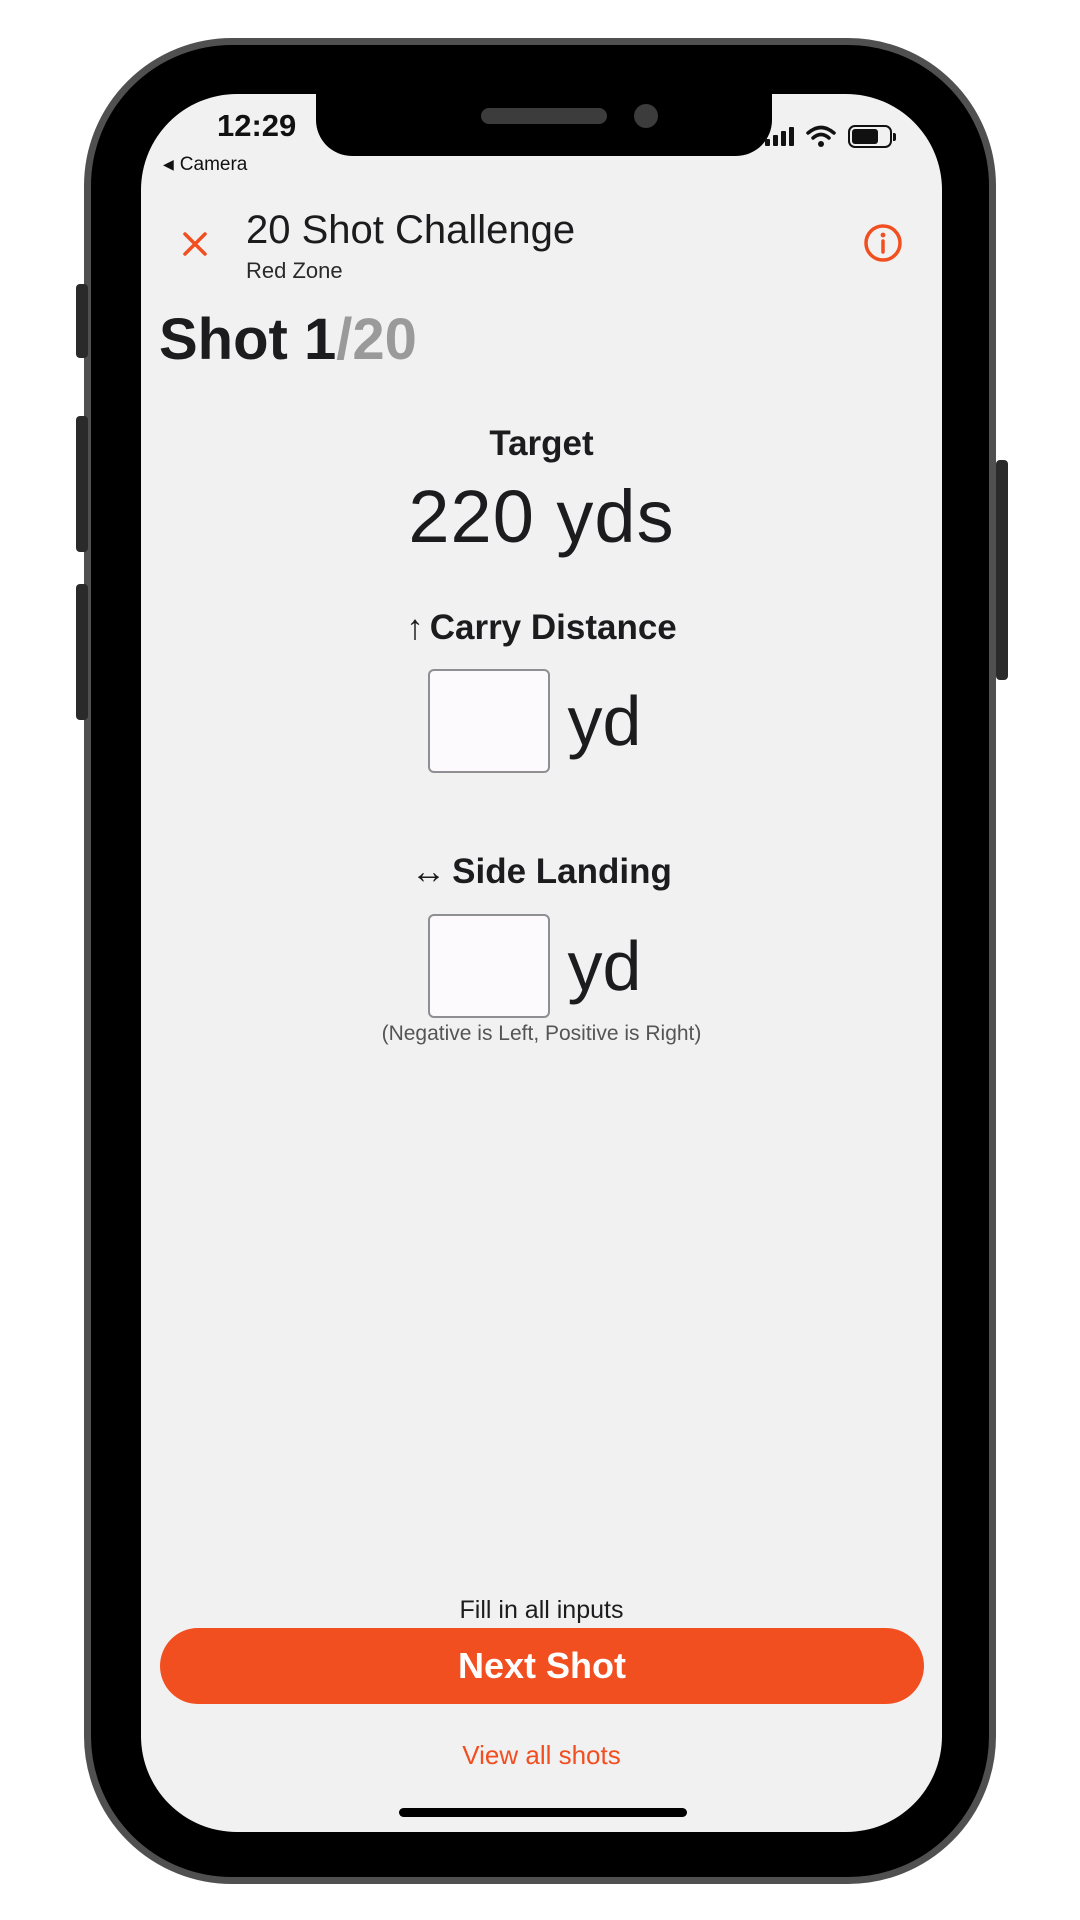  What do you see at coordinates (294, 270) in the screenshot?
I see `page-subtitle: Red Zone` at bounding box center [294, 270].